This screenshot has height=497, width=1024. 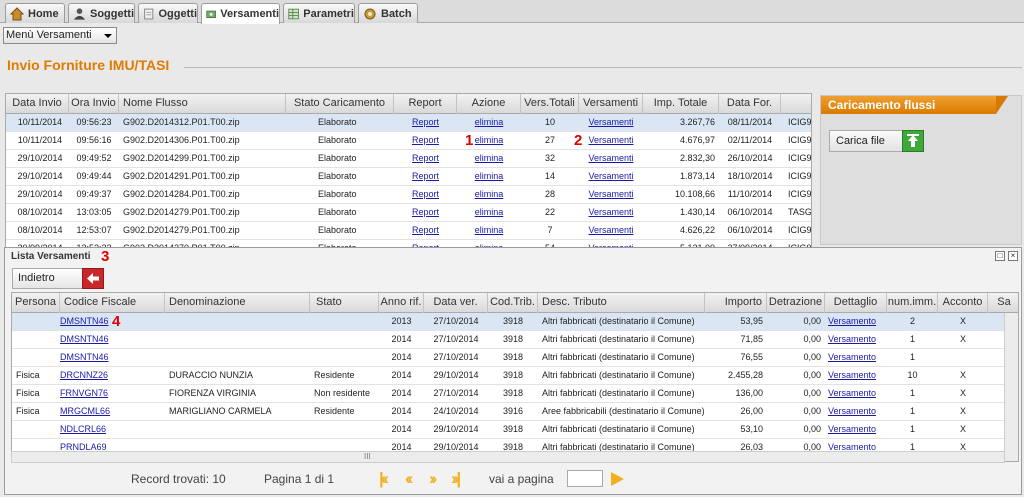 What do you see at coordinates (425, 104) in the screenshot?
I see `col-header: Report` at bounding box center [425, 104].